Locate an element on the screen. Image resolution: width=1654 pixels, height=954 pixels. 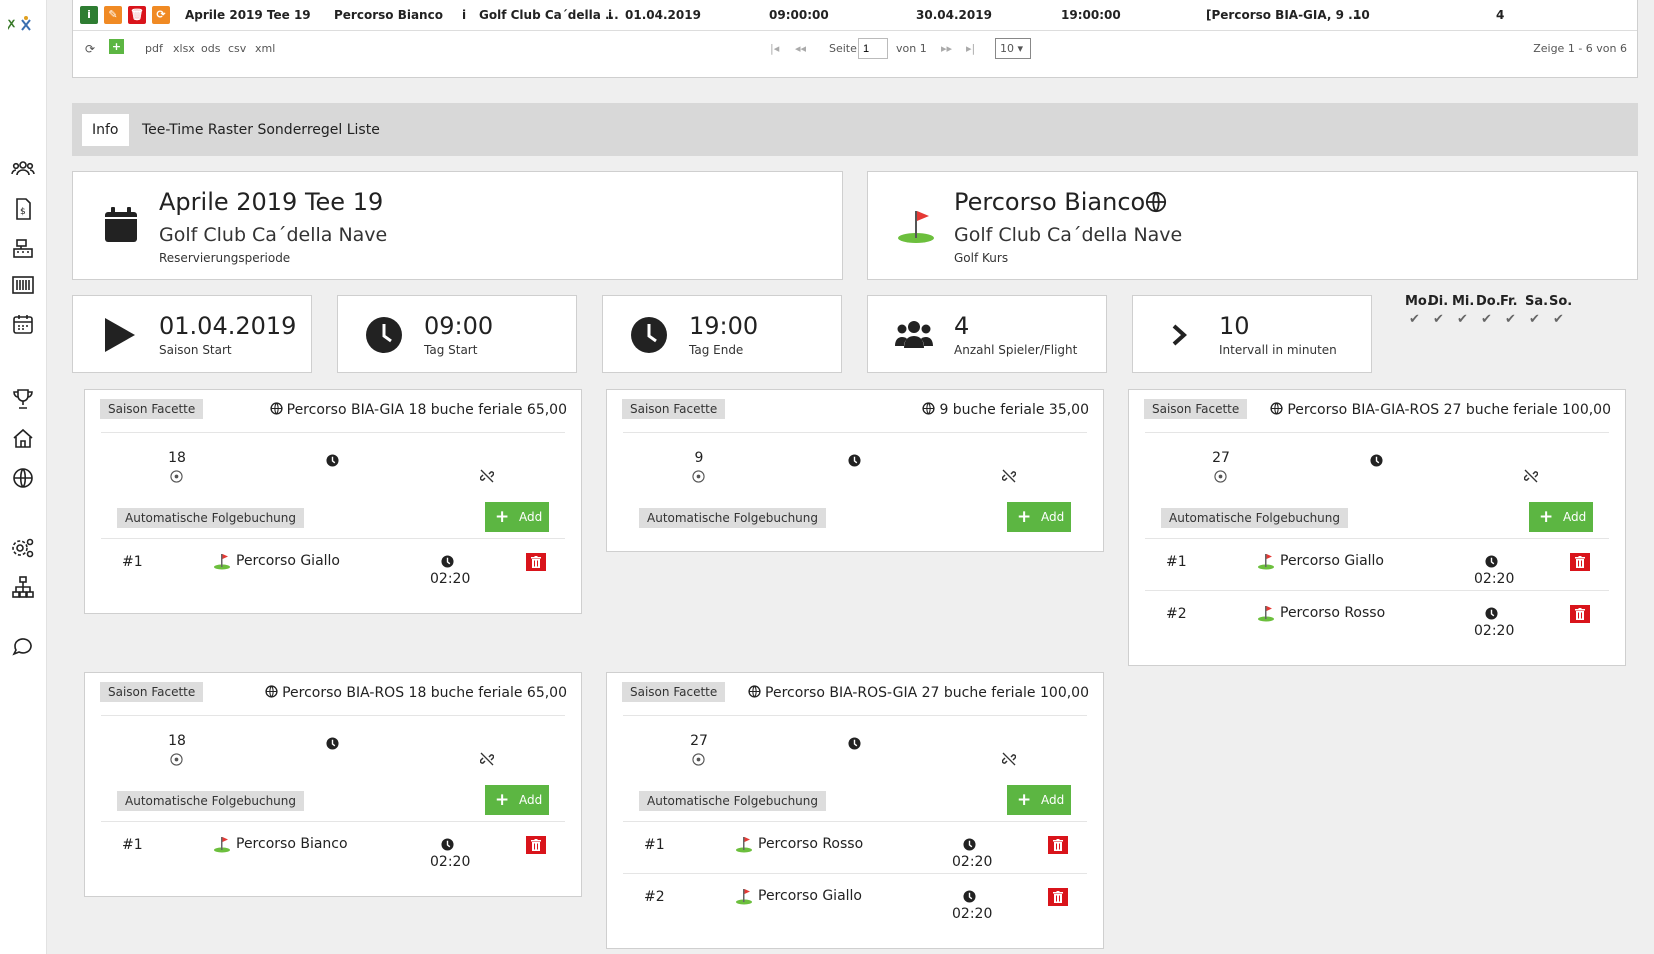
stat-day-end: 19:00 Tag Ende is located at coordinates (722, 334).